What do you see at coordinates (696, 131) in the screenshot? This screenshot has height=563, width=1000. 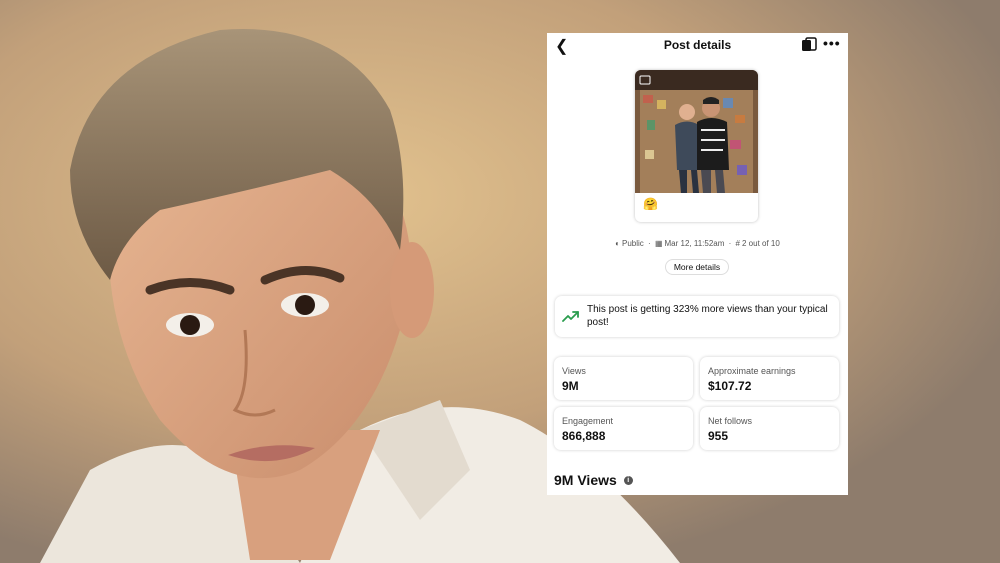 I see `post-image` at bounding box center [696, 131].